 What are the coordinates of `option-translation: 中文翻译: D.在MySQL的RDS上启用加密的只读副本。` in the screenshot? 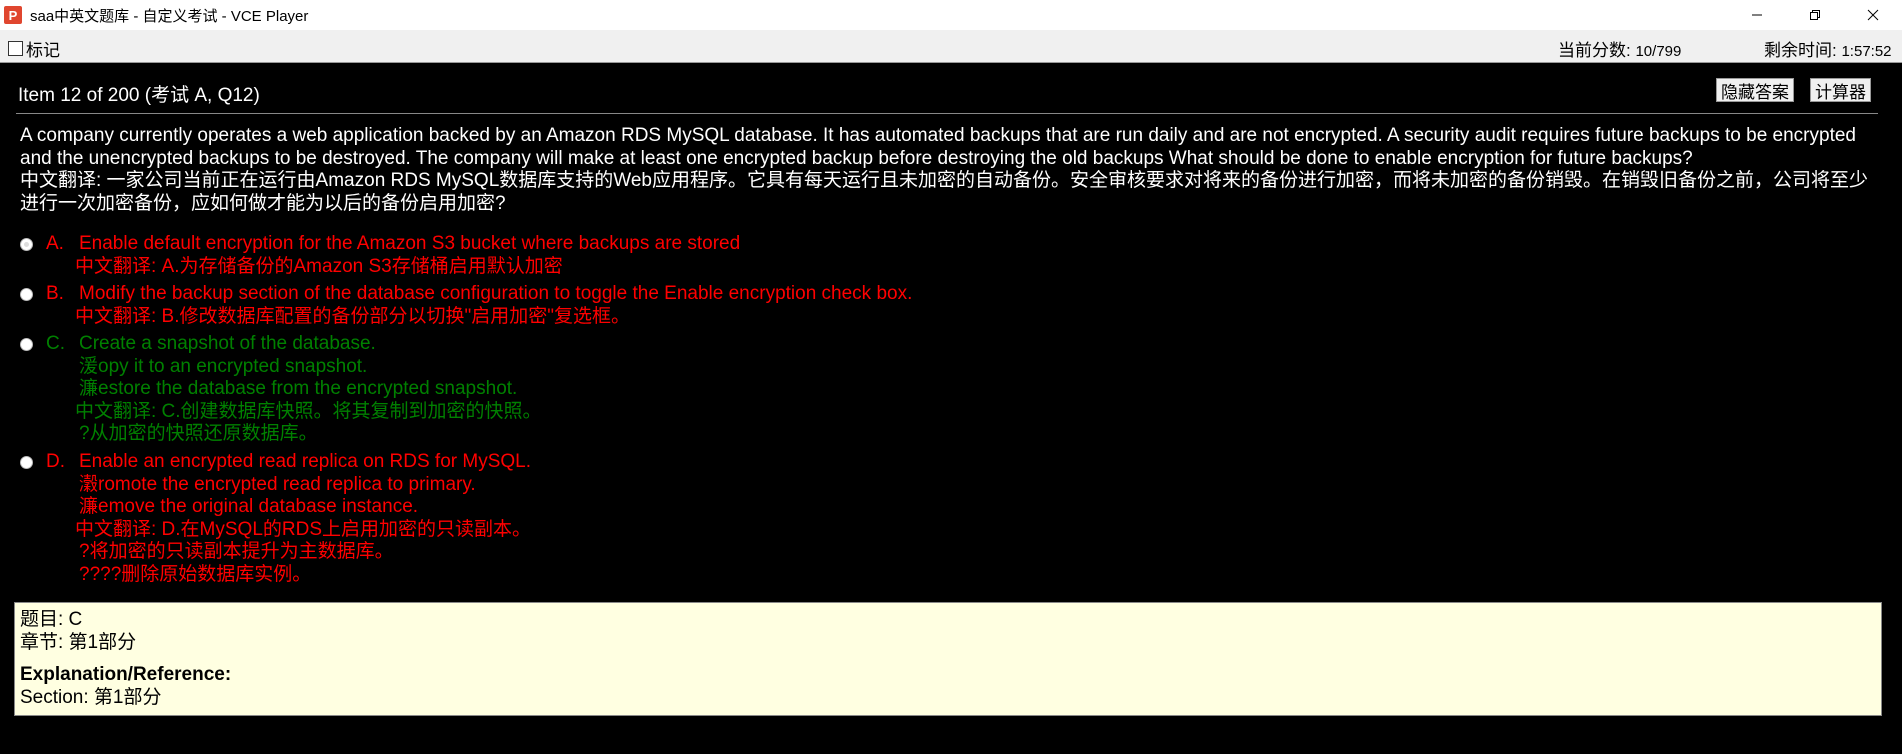 It's located at (303, 529).